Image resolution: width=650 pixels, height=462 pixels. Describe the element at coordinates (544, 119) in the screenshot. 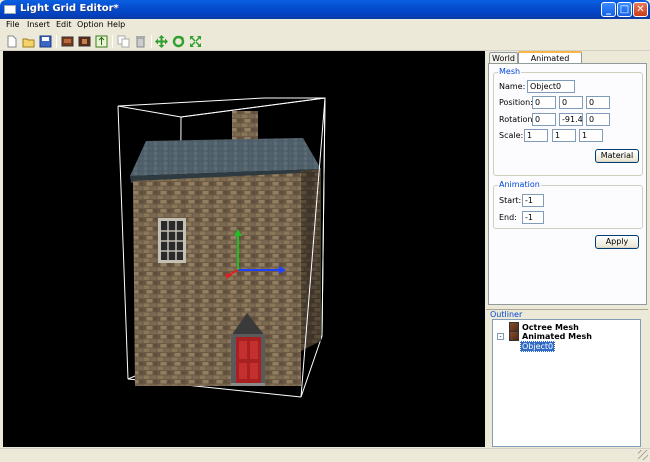

I see `rotation-x-field: 0` at that location.